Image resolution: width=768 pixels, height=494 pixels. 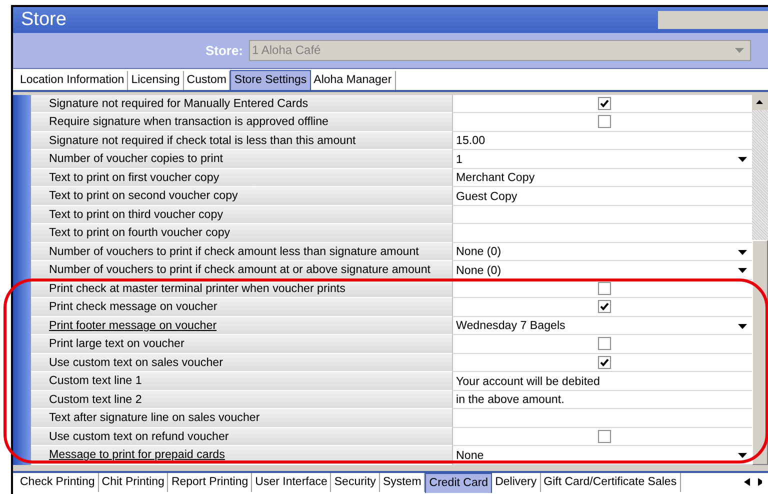 I want to click on tab: Check Printing, so click(x=58, y=482).